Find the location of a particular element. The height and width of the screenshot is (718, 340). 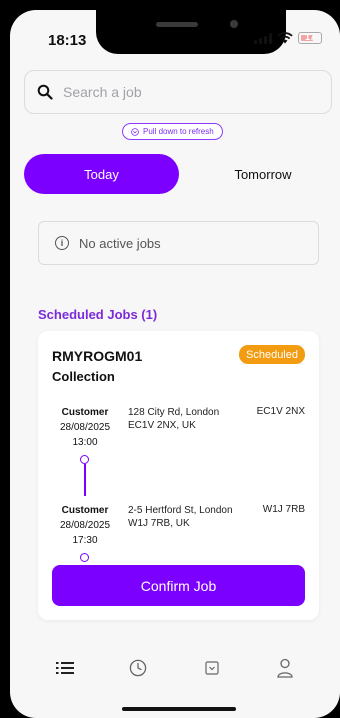

active-jobs-empty-state: i No active jobs is located at coordinates (178, 243).